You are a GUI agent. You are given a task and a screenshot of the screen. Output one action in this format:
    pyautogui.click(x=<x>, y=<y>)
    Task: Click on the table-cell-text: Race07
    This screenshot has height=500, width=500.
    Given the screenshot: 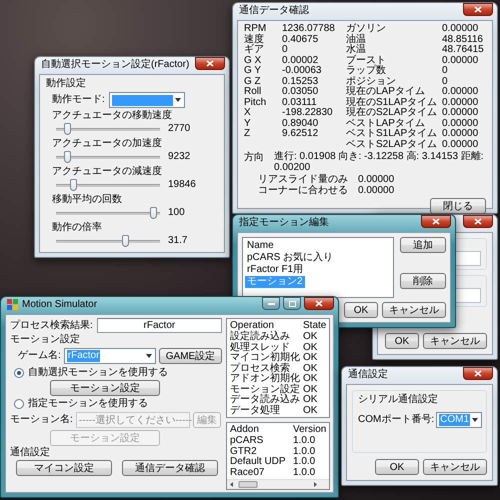 What is the action you would take?
    pyautogui.click(x=248, y=473)
    